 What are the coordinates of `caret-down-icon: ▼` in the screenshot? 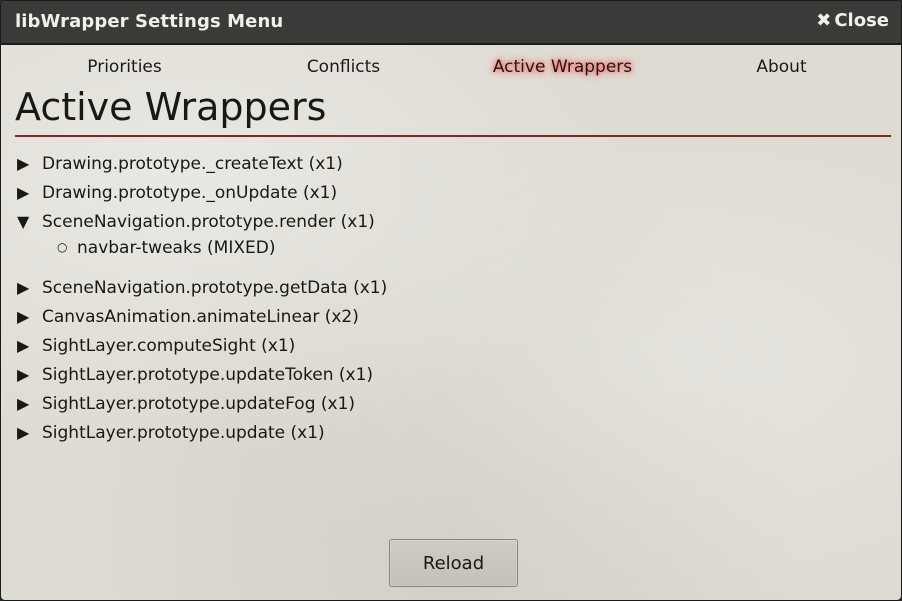 It's located at (29, 221).